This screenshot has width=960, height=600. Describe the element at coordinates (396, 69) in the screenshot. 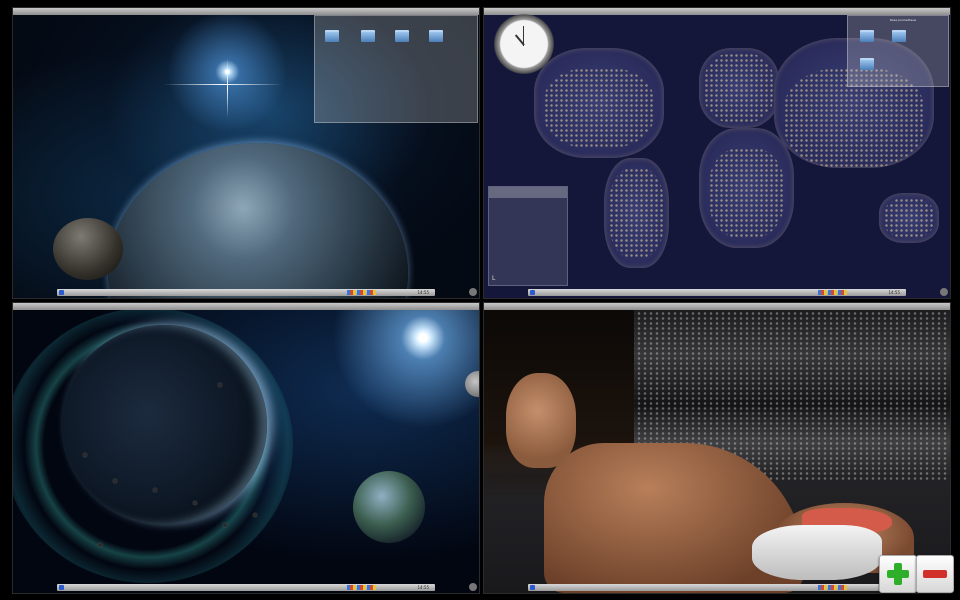

I see `folder-widget` at that location.